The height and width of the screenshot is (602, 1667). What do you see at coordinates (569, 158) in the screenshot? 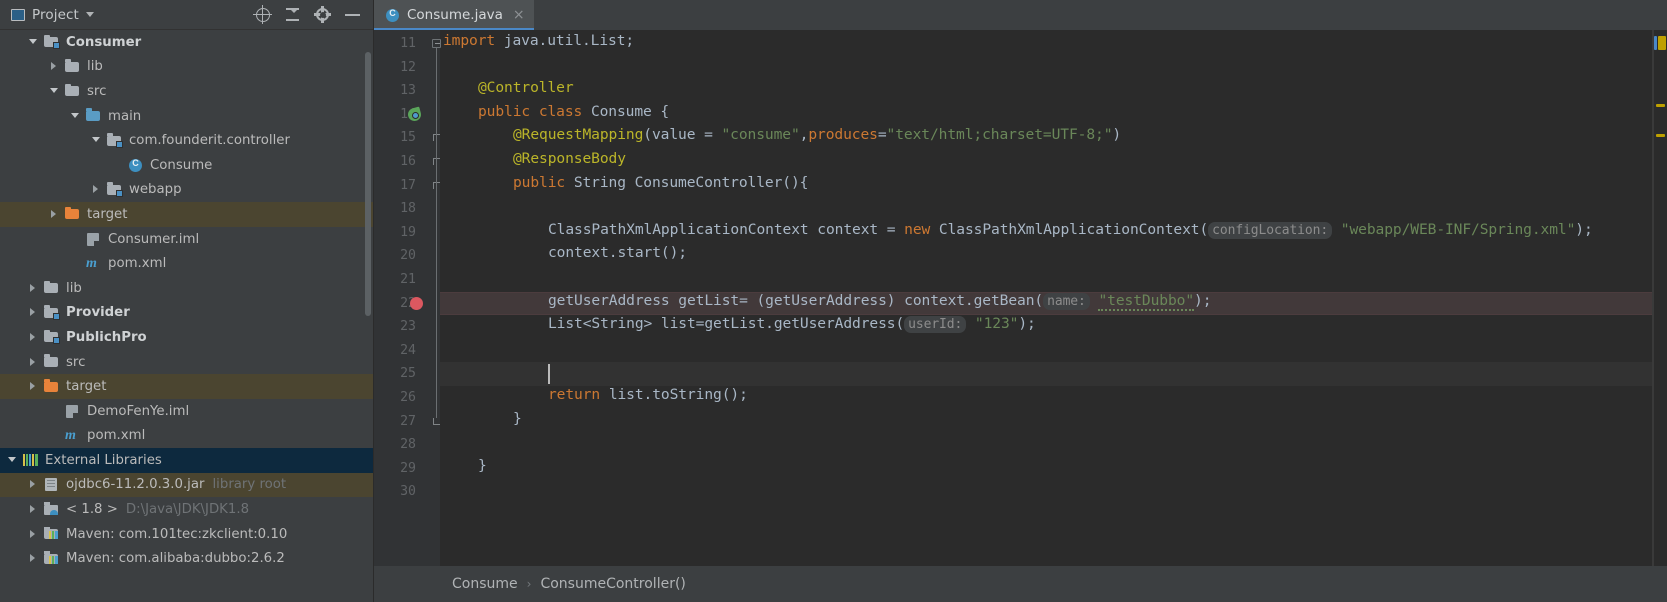
I see `code-token: @ResponseBody` at bounding box center [569, 158].